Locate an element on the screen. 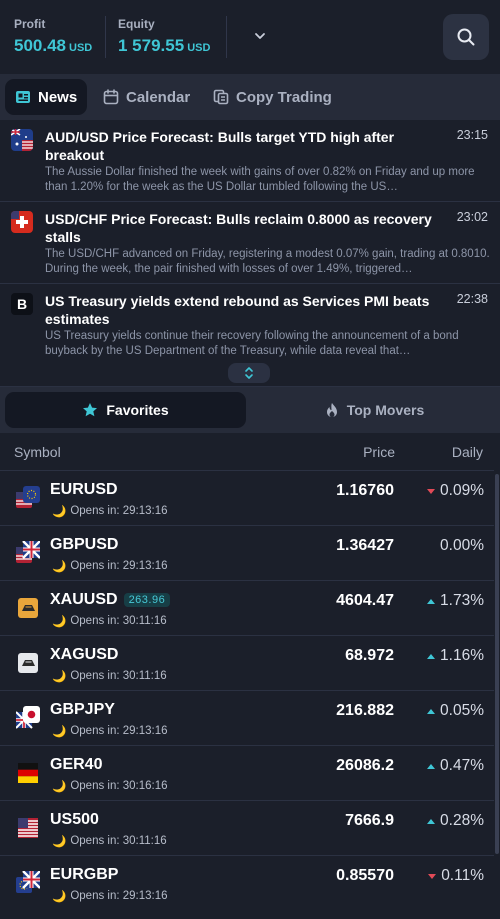 This screenshot has width=500, height=919. tab-news-label: News is located at coordinates (58, 97).